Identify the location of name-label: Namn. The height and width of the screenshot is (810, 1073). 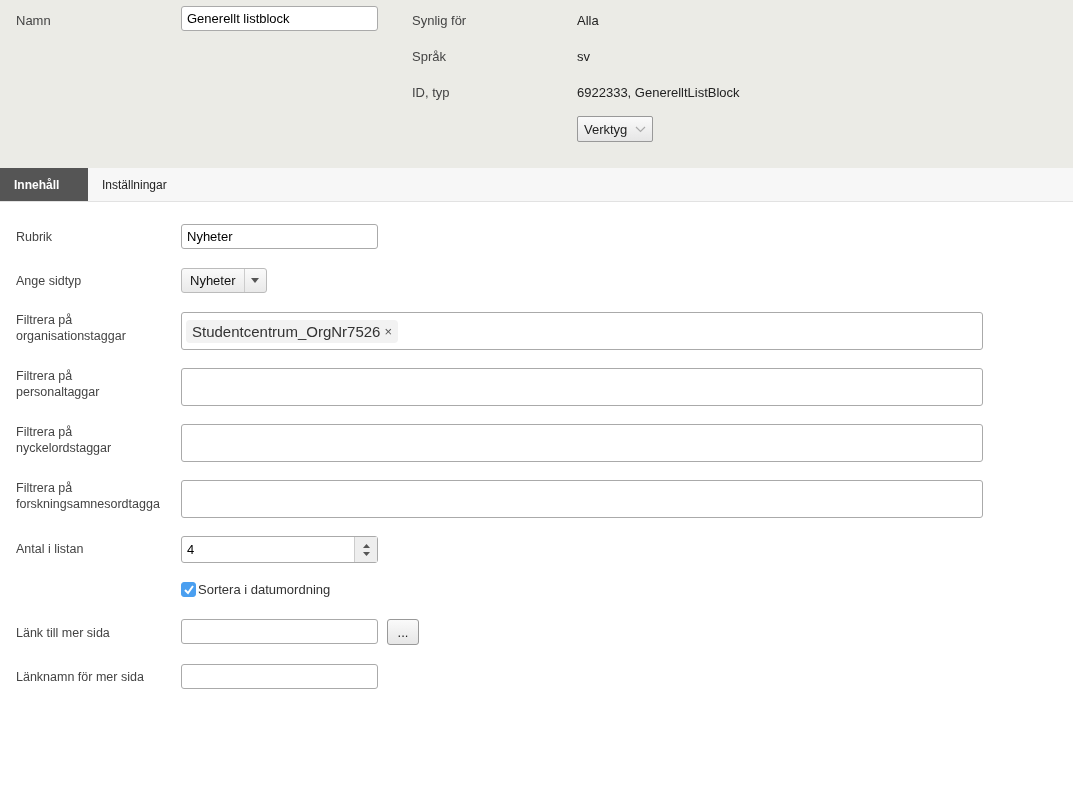
(33, 20).